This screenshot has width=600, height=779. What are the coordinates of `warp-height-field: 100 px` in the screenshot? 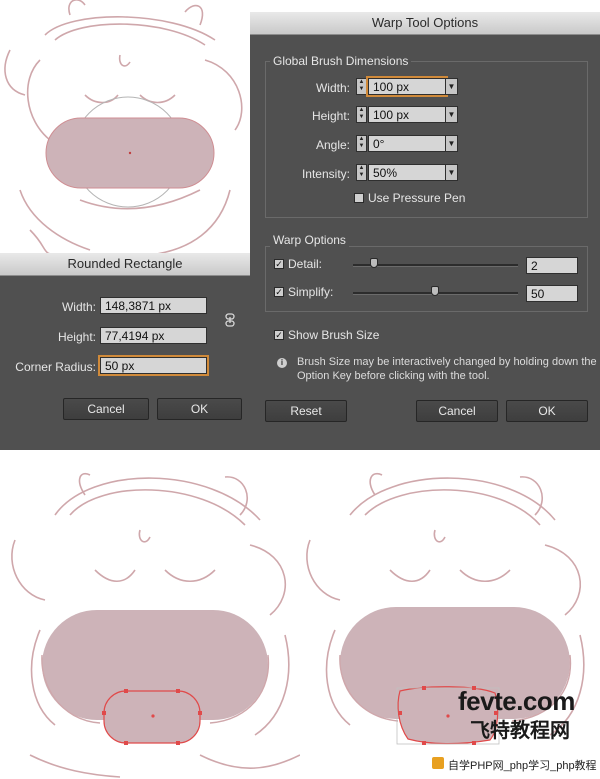 It's located at (407, 114).